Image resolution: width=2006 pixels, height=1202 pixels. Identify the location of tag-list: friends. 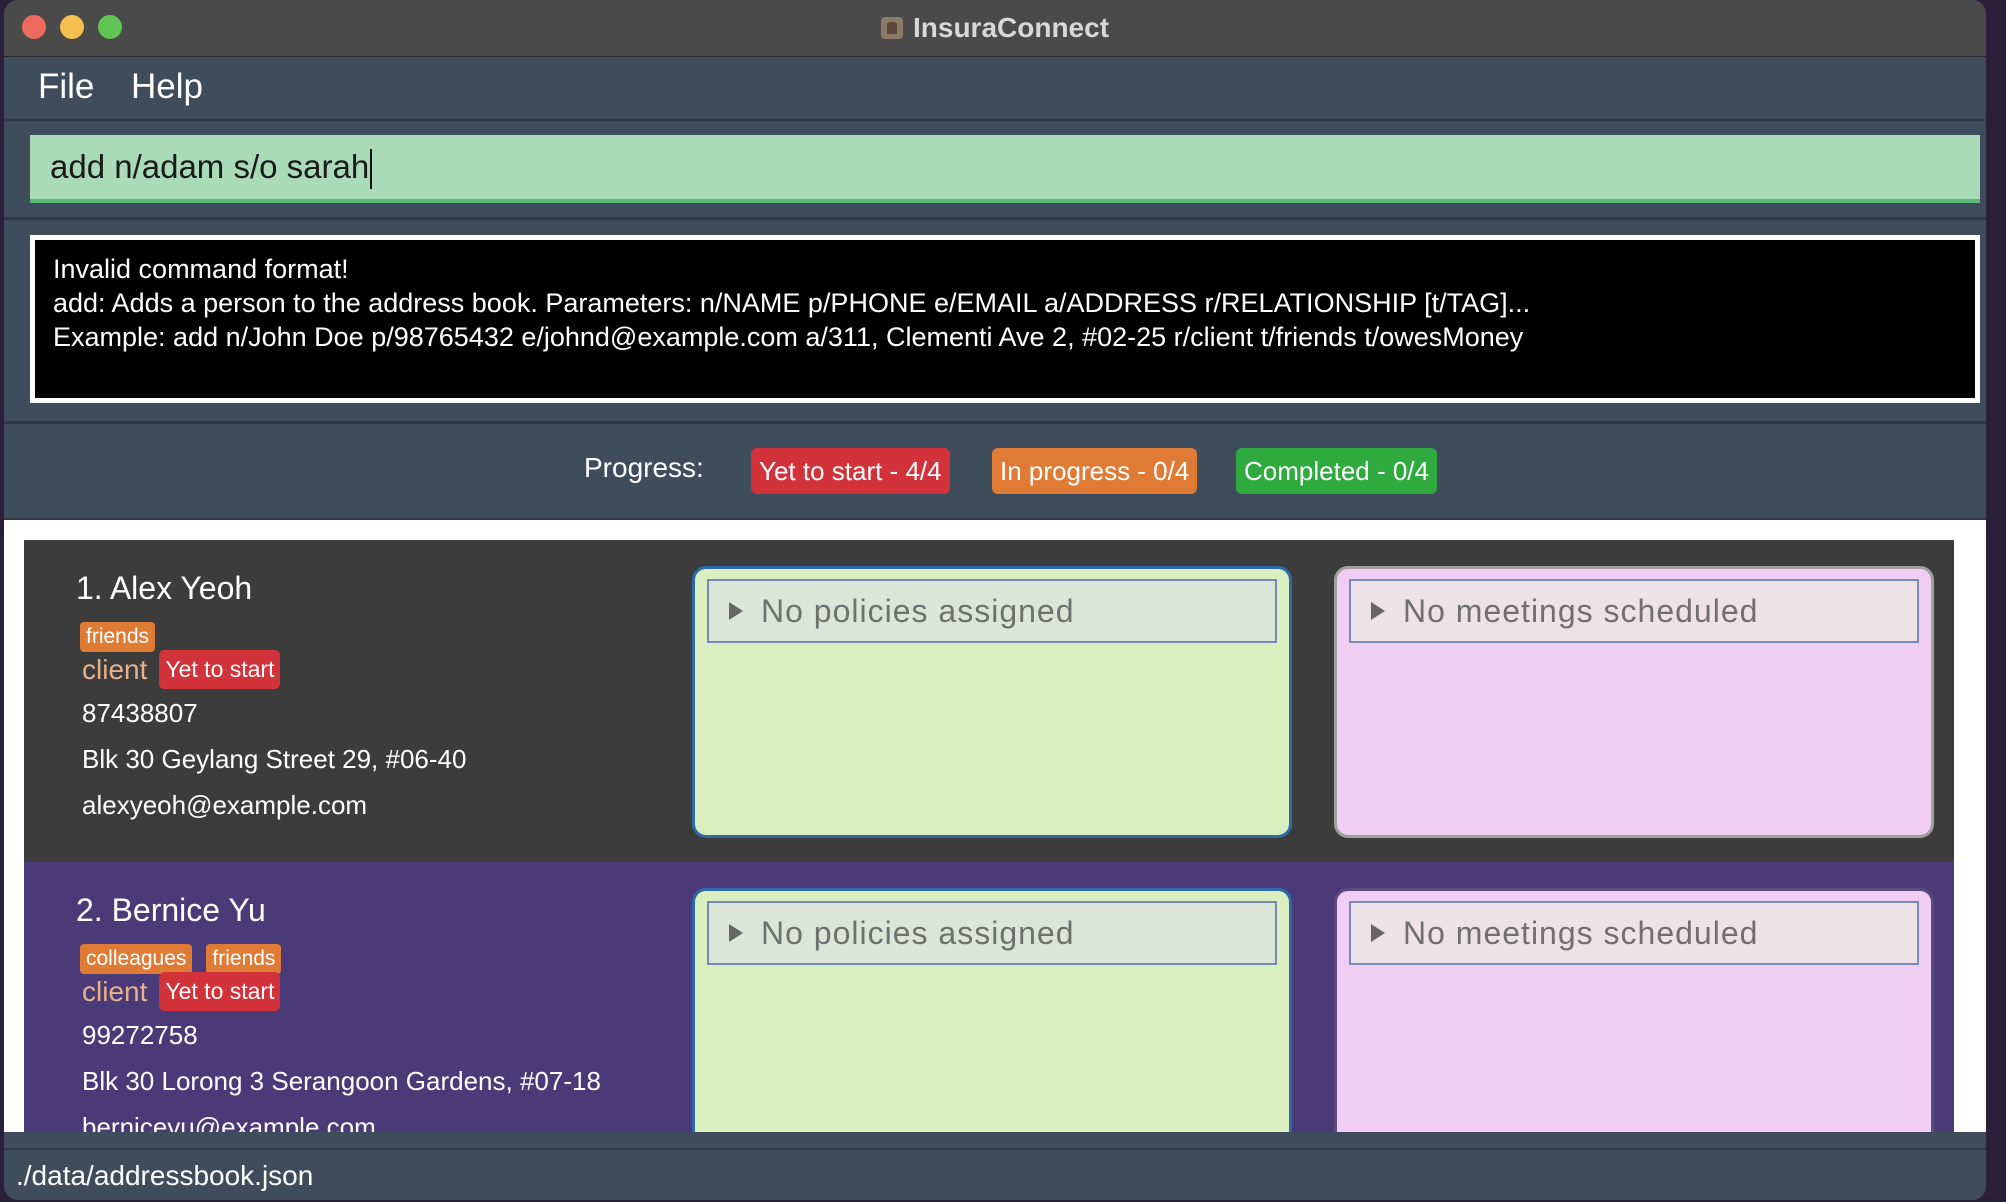
(118, 637).